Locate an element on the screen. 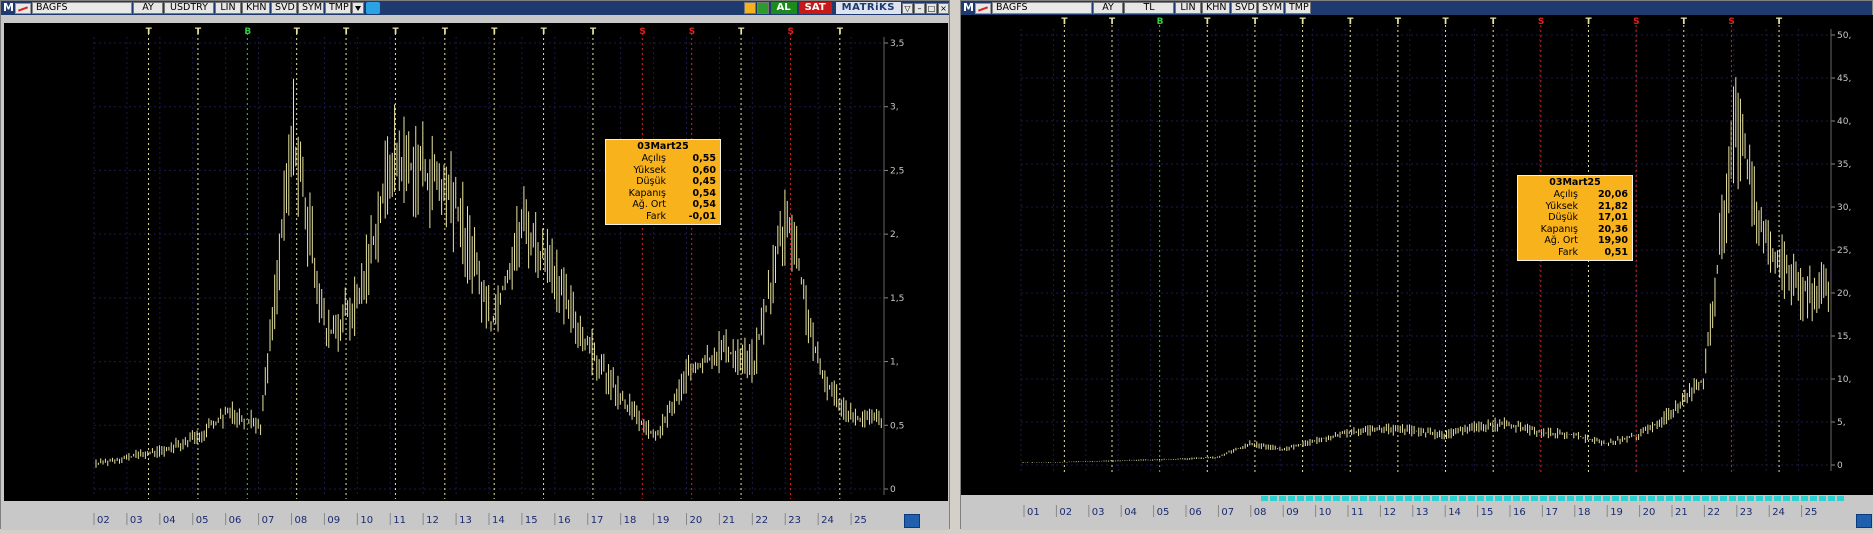 The height and width of the screenshot is (534, 1873). x-tick-label: 13 is located at coordinates (465, 520).